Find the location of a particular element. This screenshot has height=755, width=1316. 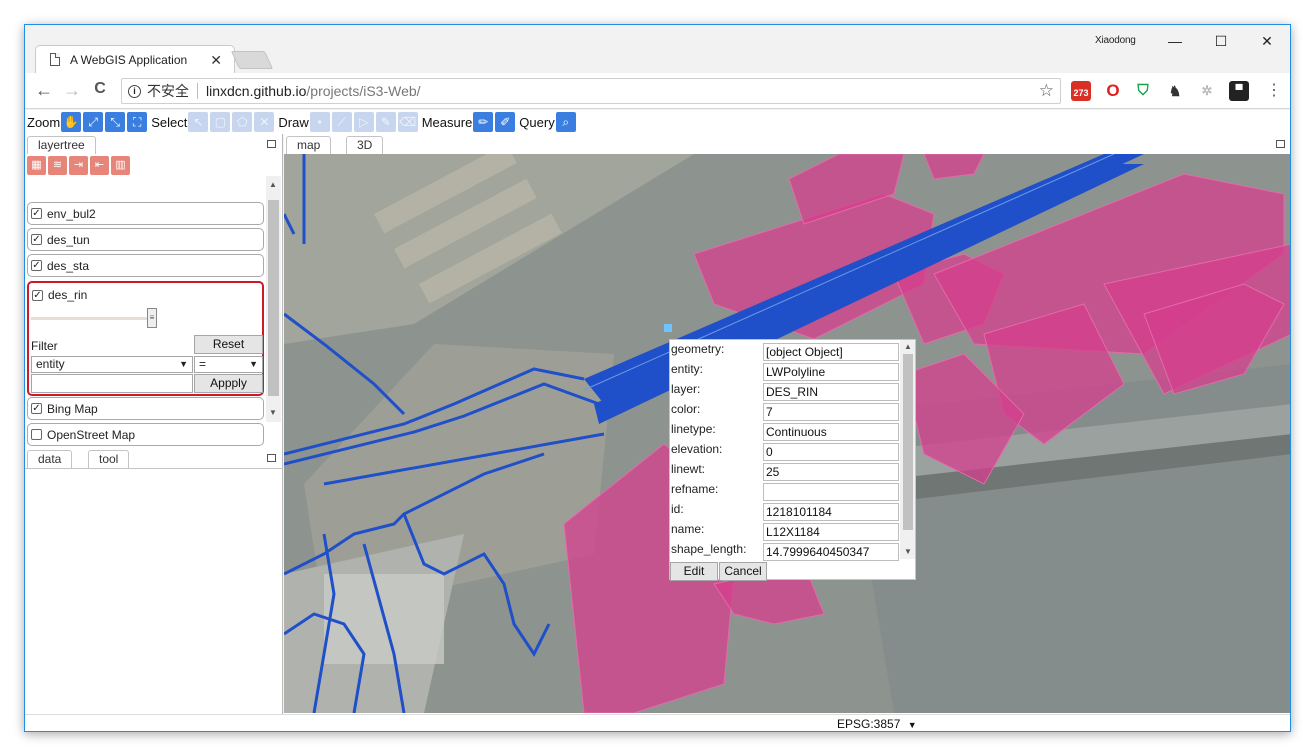

tab-close-icon: ✕ is located at coordinates (216, 60).